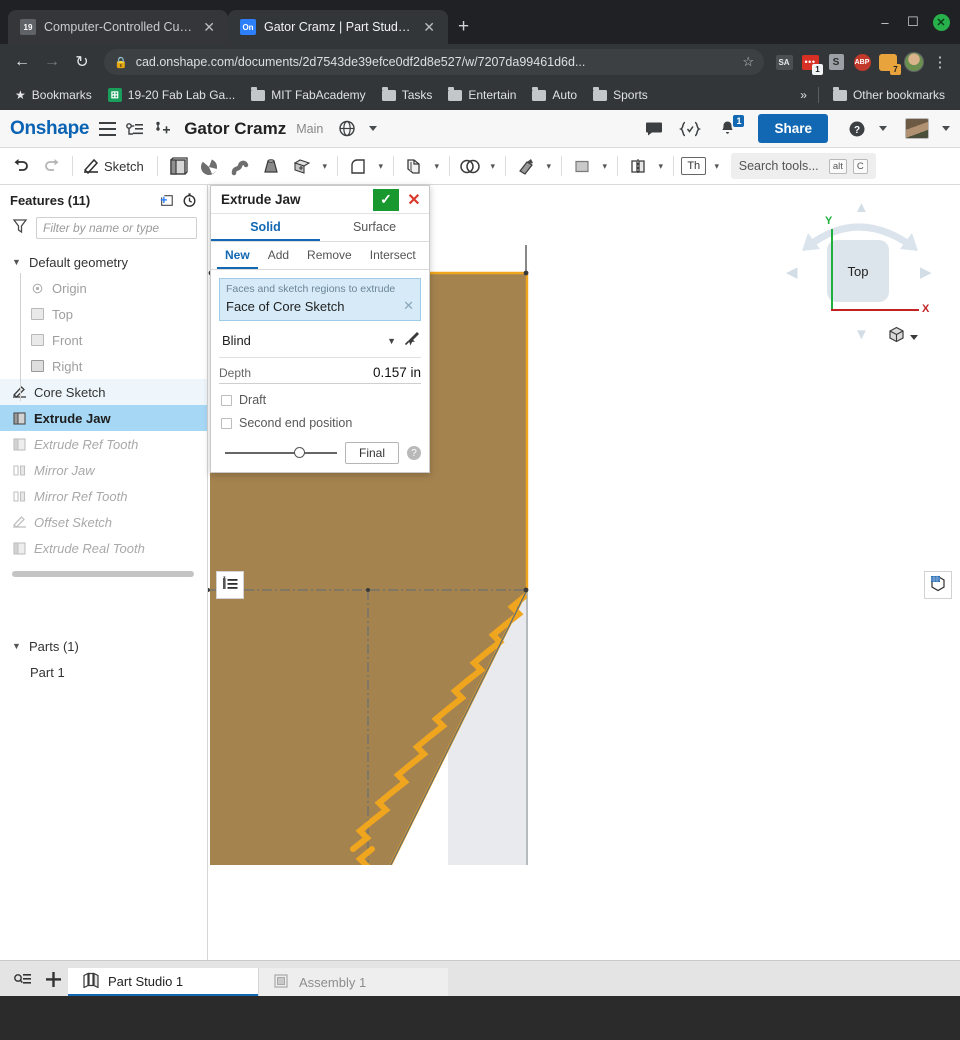  Describe the element at coordinates (784, 62) in the screenshot. I see `sa-extension-icon: SA` at that location.